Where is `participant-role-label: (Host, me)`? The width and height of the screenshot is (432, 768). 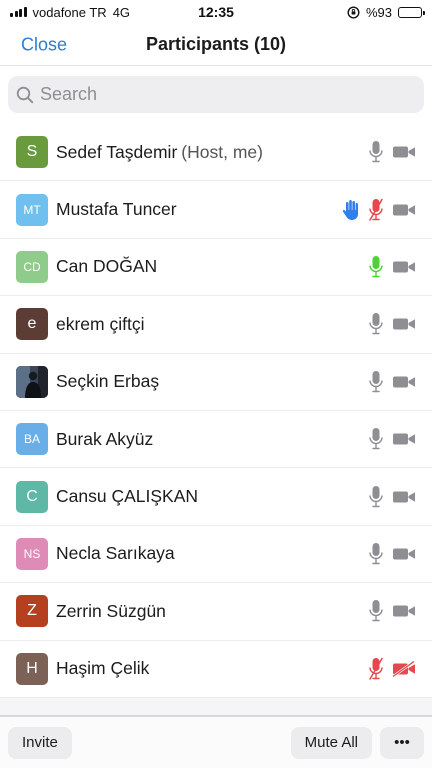 participant-role-label: (Host, me) is located at coordinates (222, 151).